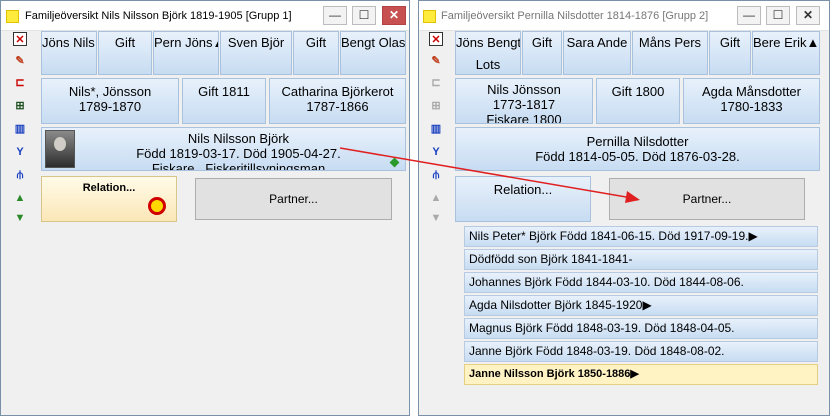 This screenshot has width=830, height=416. What do you see at coordinates (632, 197) in the screenshot?
I see `arrow-head-icon` at bounding box center [632, 197].